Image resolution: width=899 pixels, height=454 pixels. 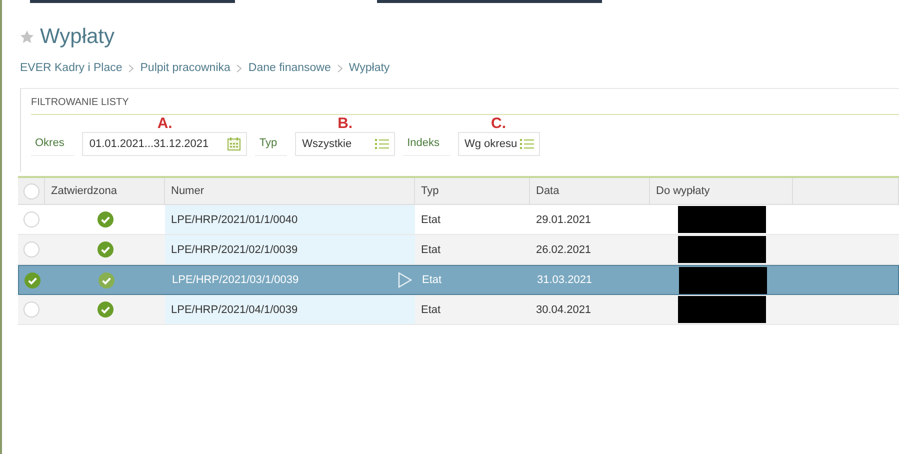 What do you see at coordinates (499, 144) in the screenshot?
I see `dropdown-field: Wg okresu` at bounding box center [499, 144].